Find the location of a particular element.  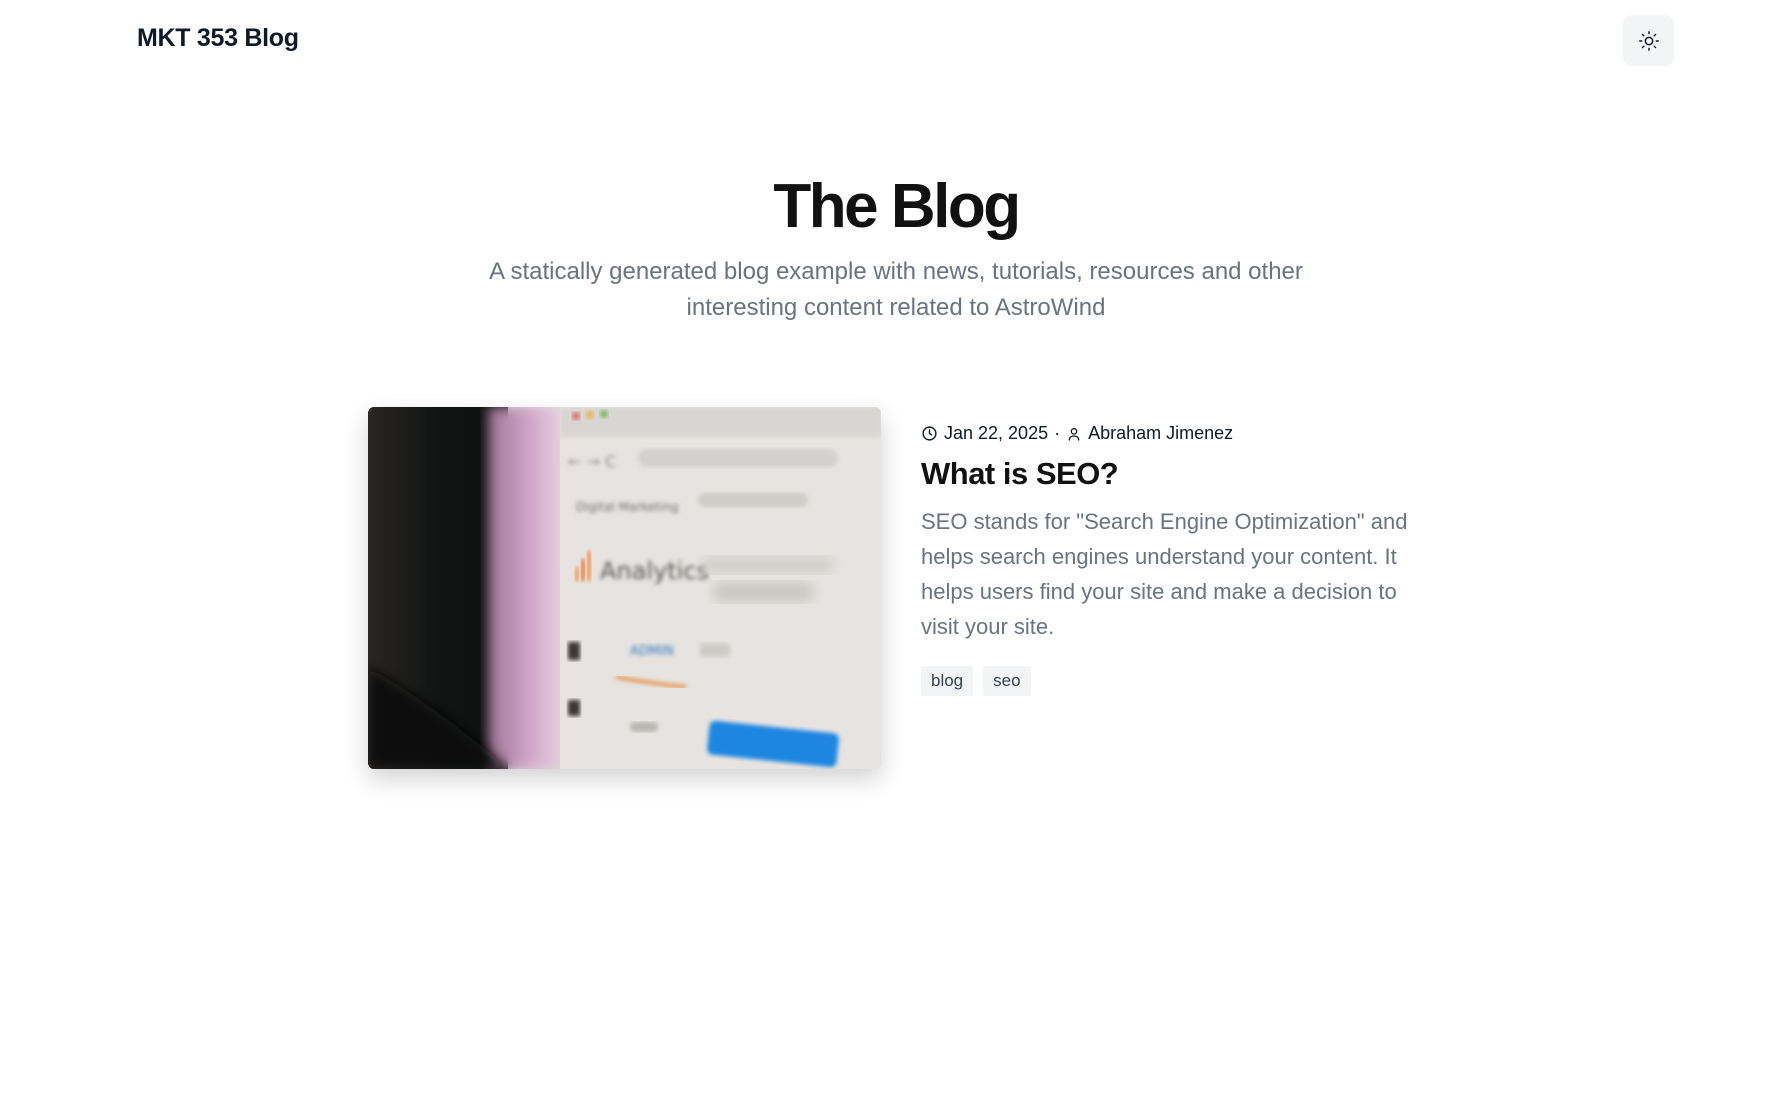

user-icon is located at coordinates (1074, 434).